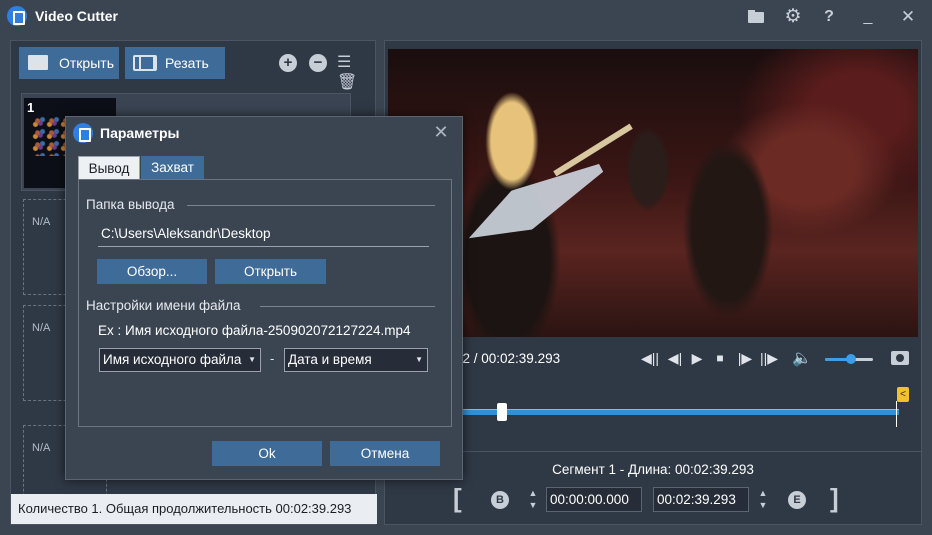 Image resolution: width=932 pixels, height=535 pixels. Describe the element at coordinates (896, 414) in the screenshot. I see `timeline-end-line` at that location.